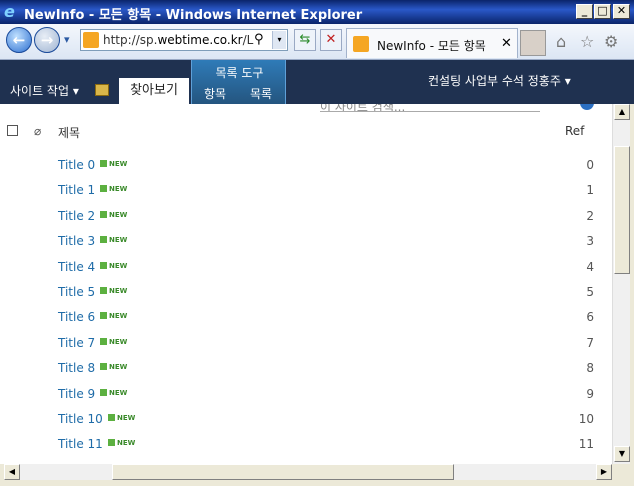  Describe the element at coordinates (305, 40) in the screenshot. I see `refresh-button: ⇆` at that location.